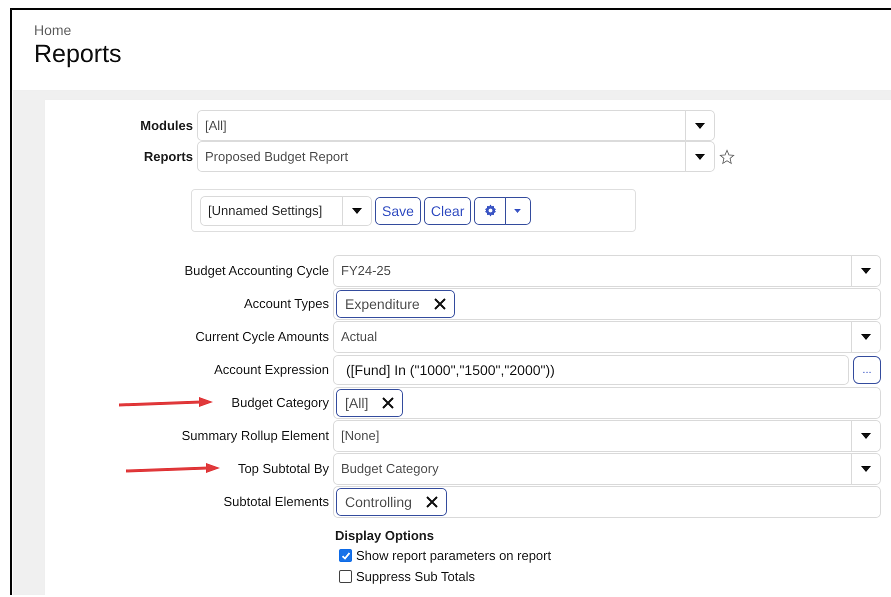 This screenshot has height=597, width=891. Describe the element at coordinates (78, 54) in the screenshot. I see `page-title: Reports` at that location.